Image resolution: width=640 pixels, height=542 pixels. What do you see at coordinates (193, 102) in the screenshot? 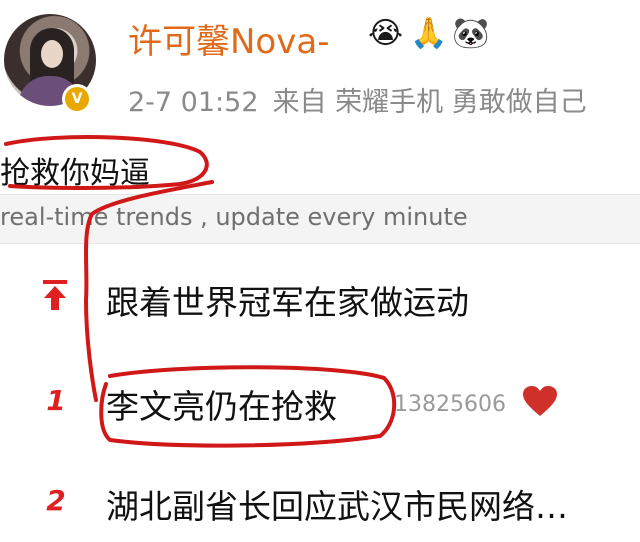
I see `post-time: 2-7 01:52` at bounding box center [193, 102].